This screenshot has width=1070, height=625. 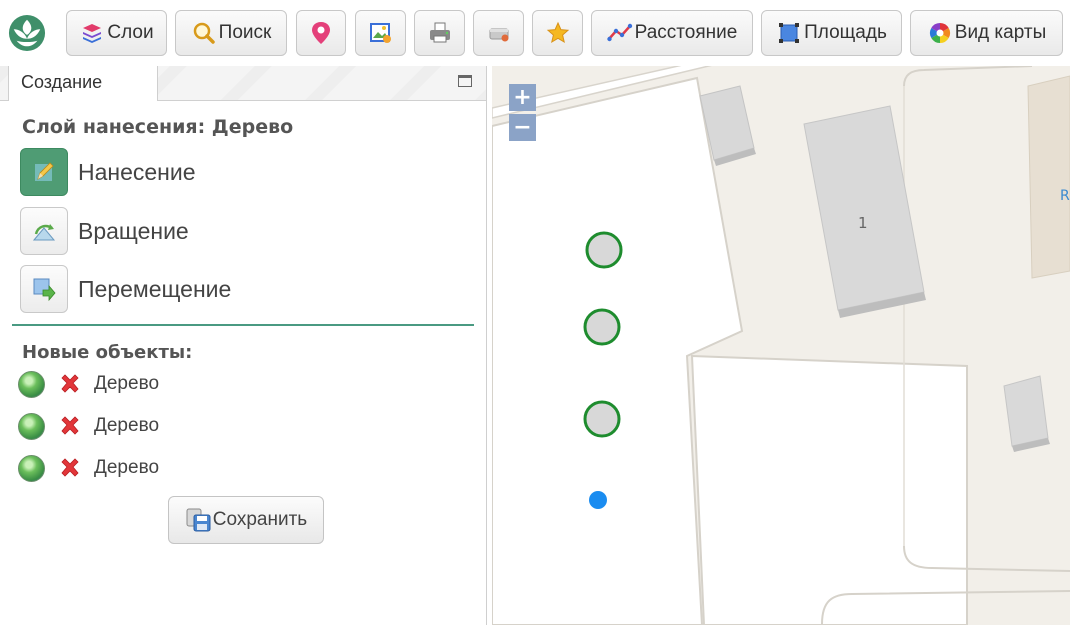 I want to click on favorites-button, so click(x=557, y=33).